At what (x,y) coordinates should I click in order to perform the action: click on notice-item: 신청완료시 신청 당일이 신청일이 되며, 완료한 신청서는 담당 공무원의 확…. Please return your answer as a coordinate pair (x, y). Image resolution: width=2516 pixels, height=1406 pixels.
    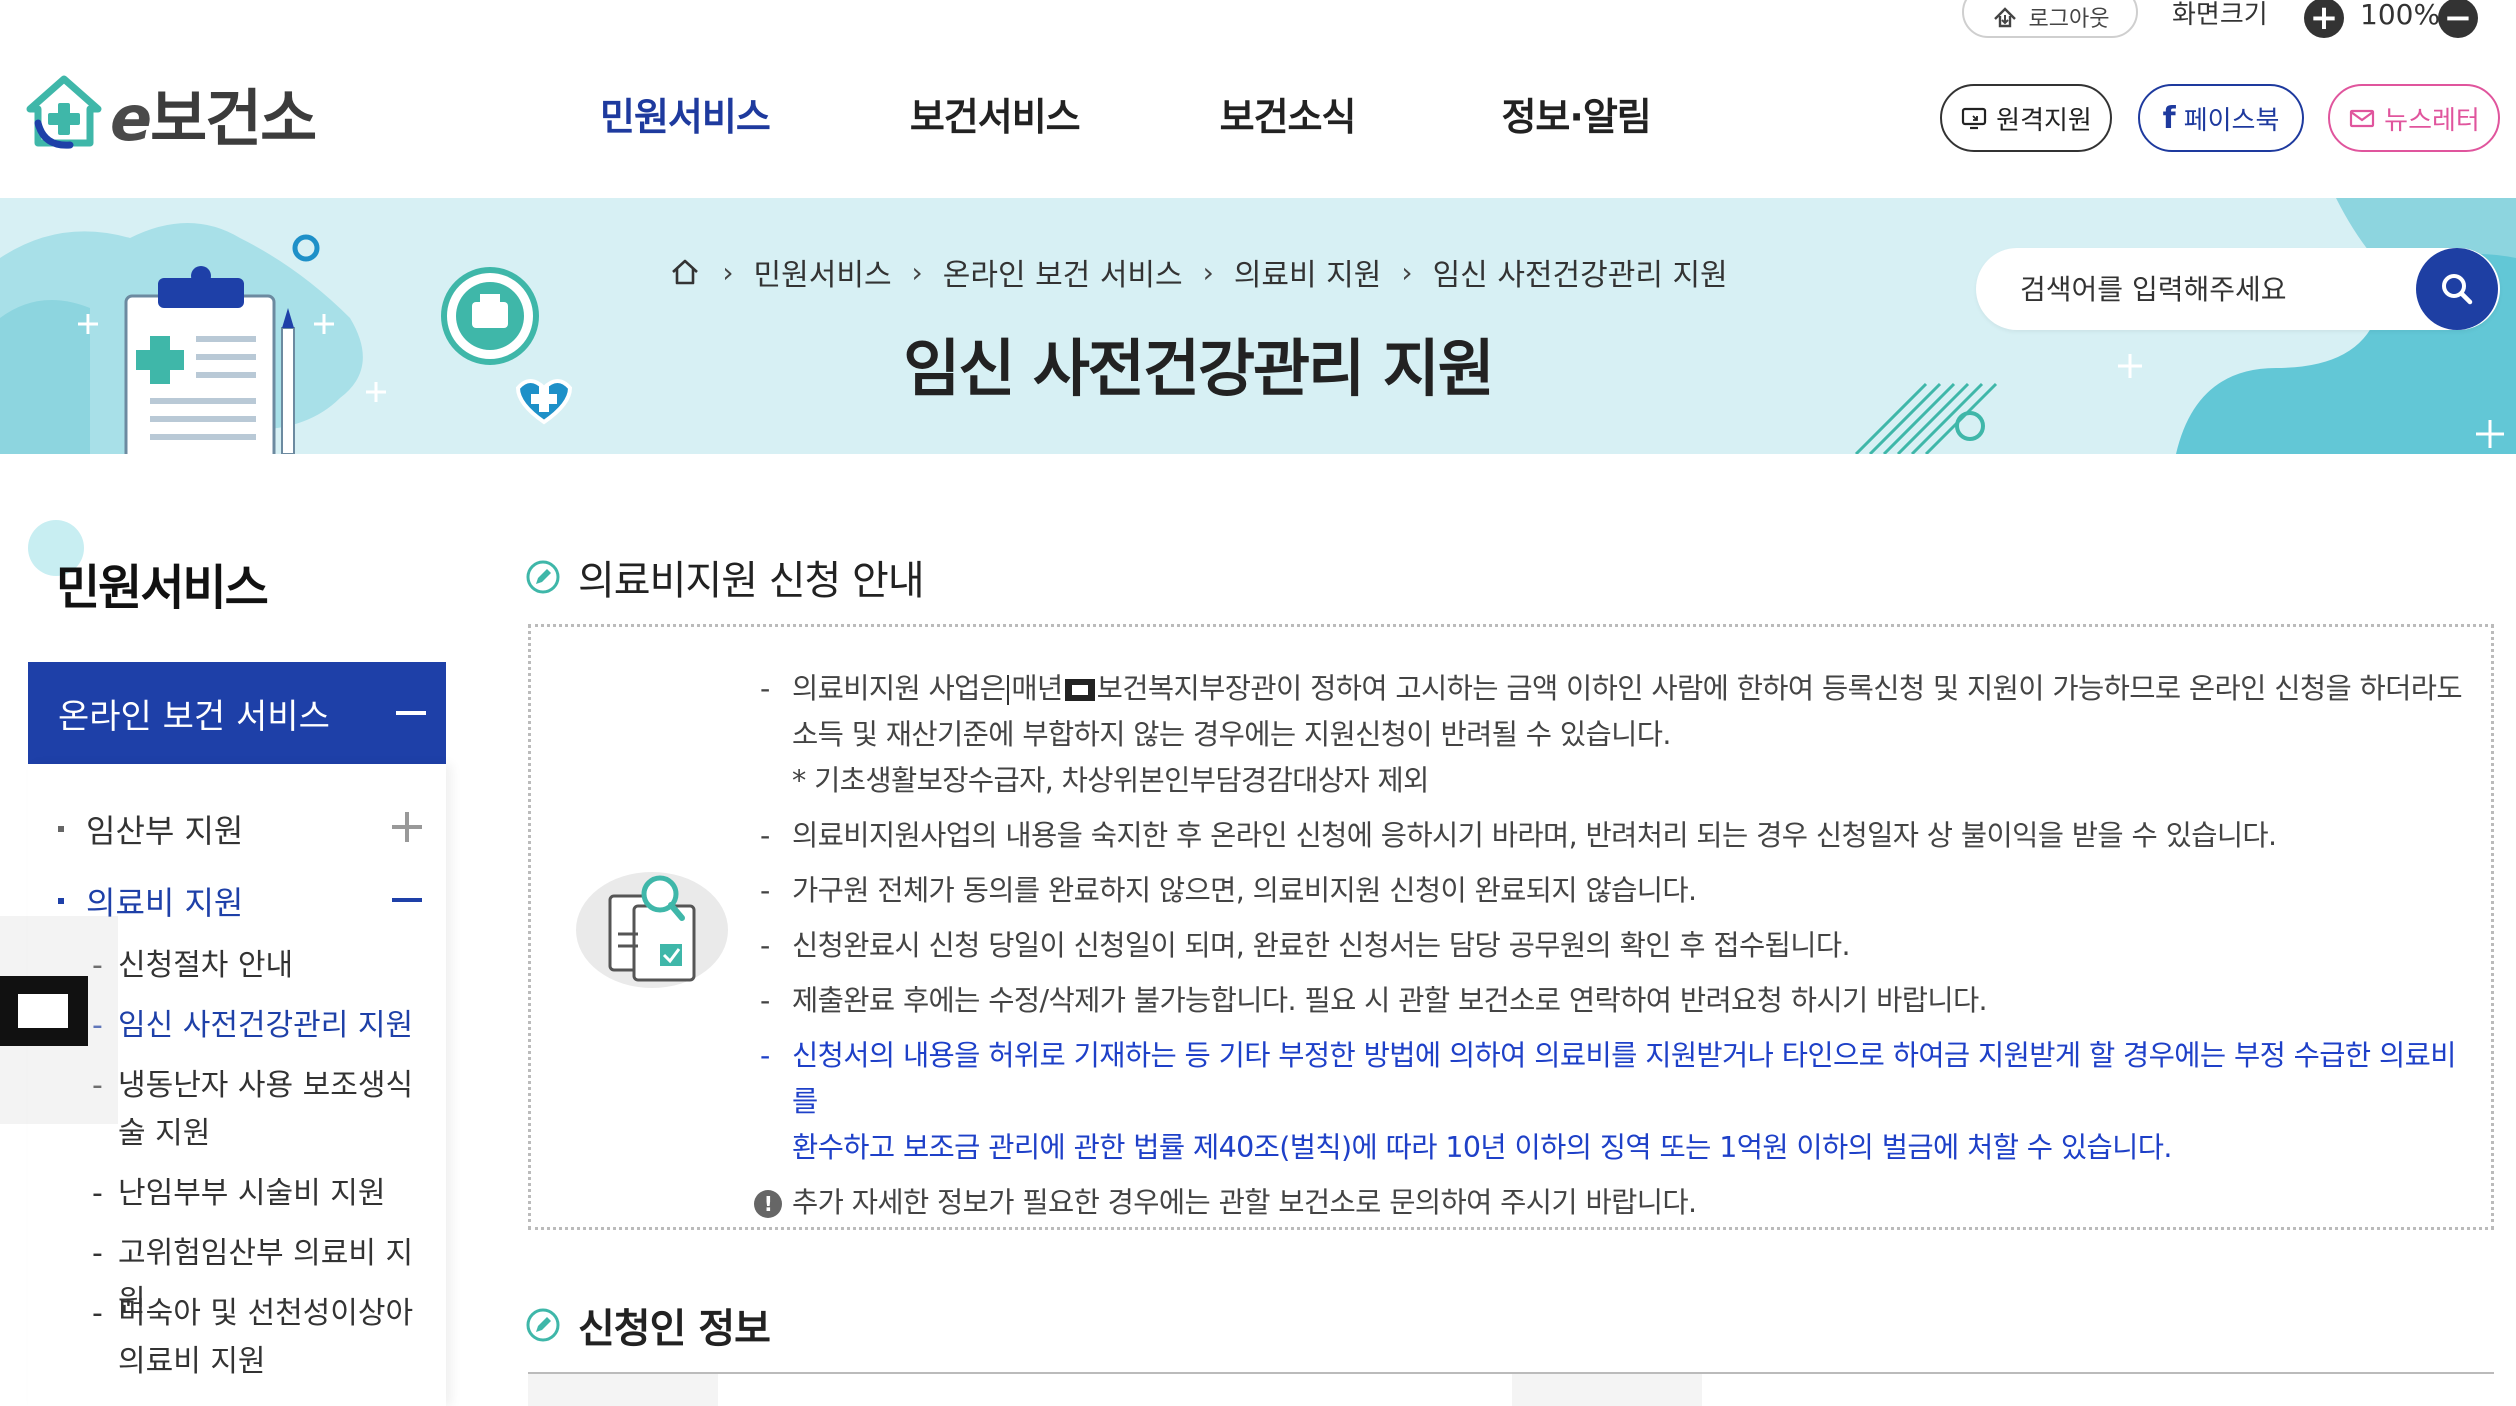
    Looking at the image, I should click on (1611, 946).